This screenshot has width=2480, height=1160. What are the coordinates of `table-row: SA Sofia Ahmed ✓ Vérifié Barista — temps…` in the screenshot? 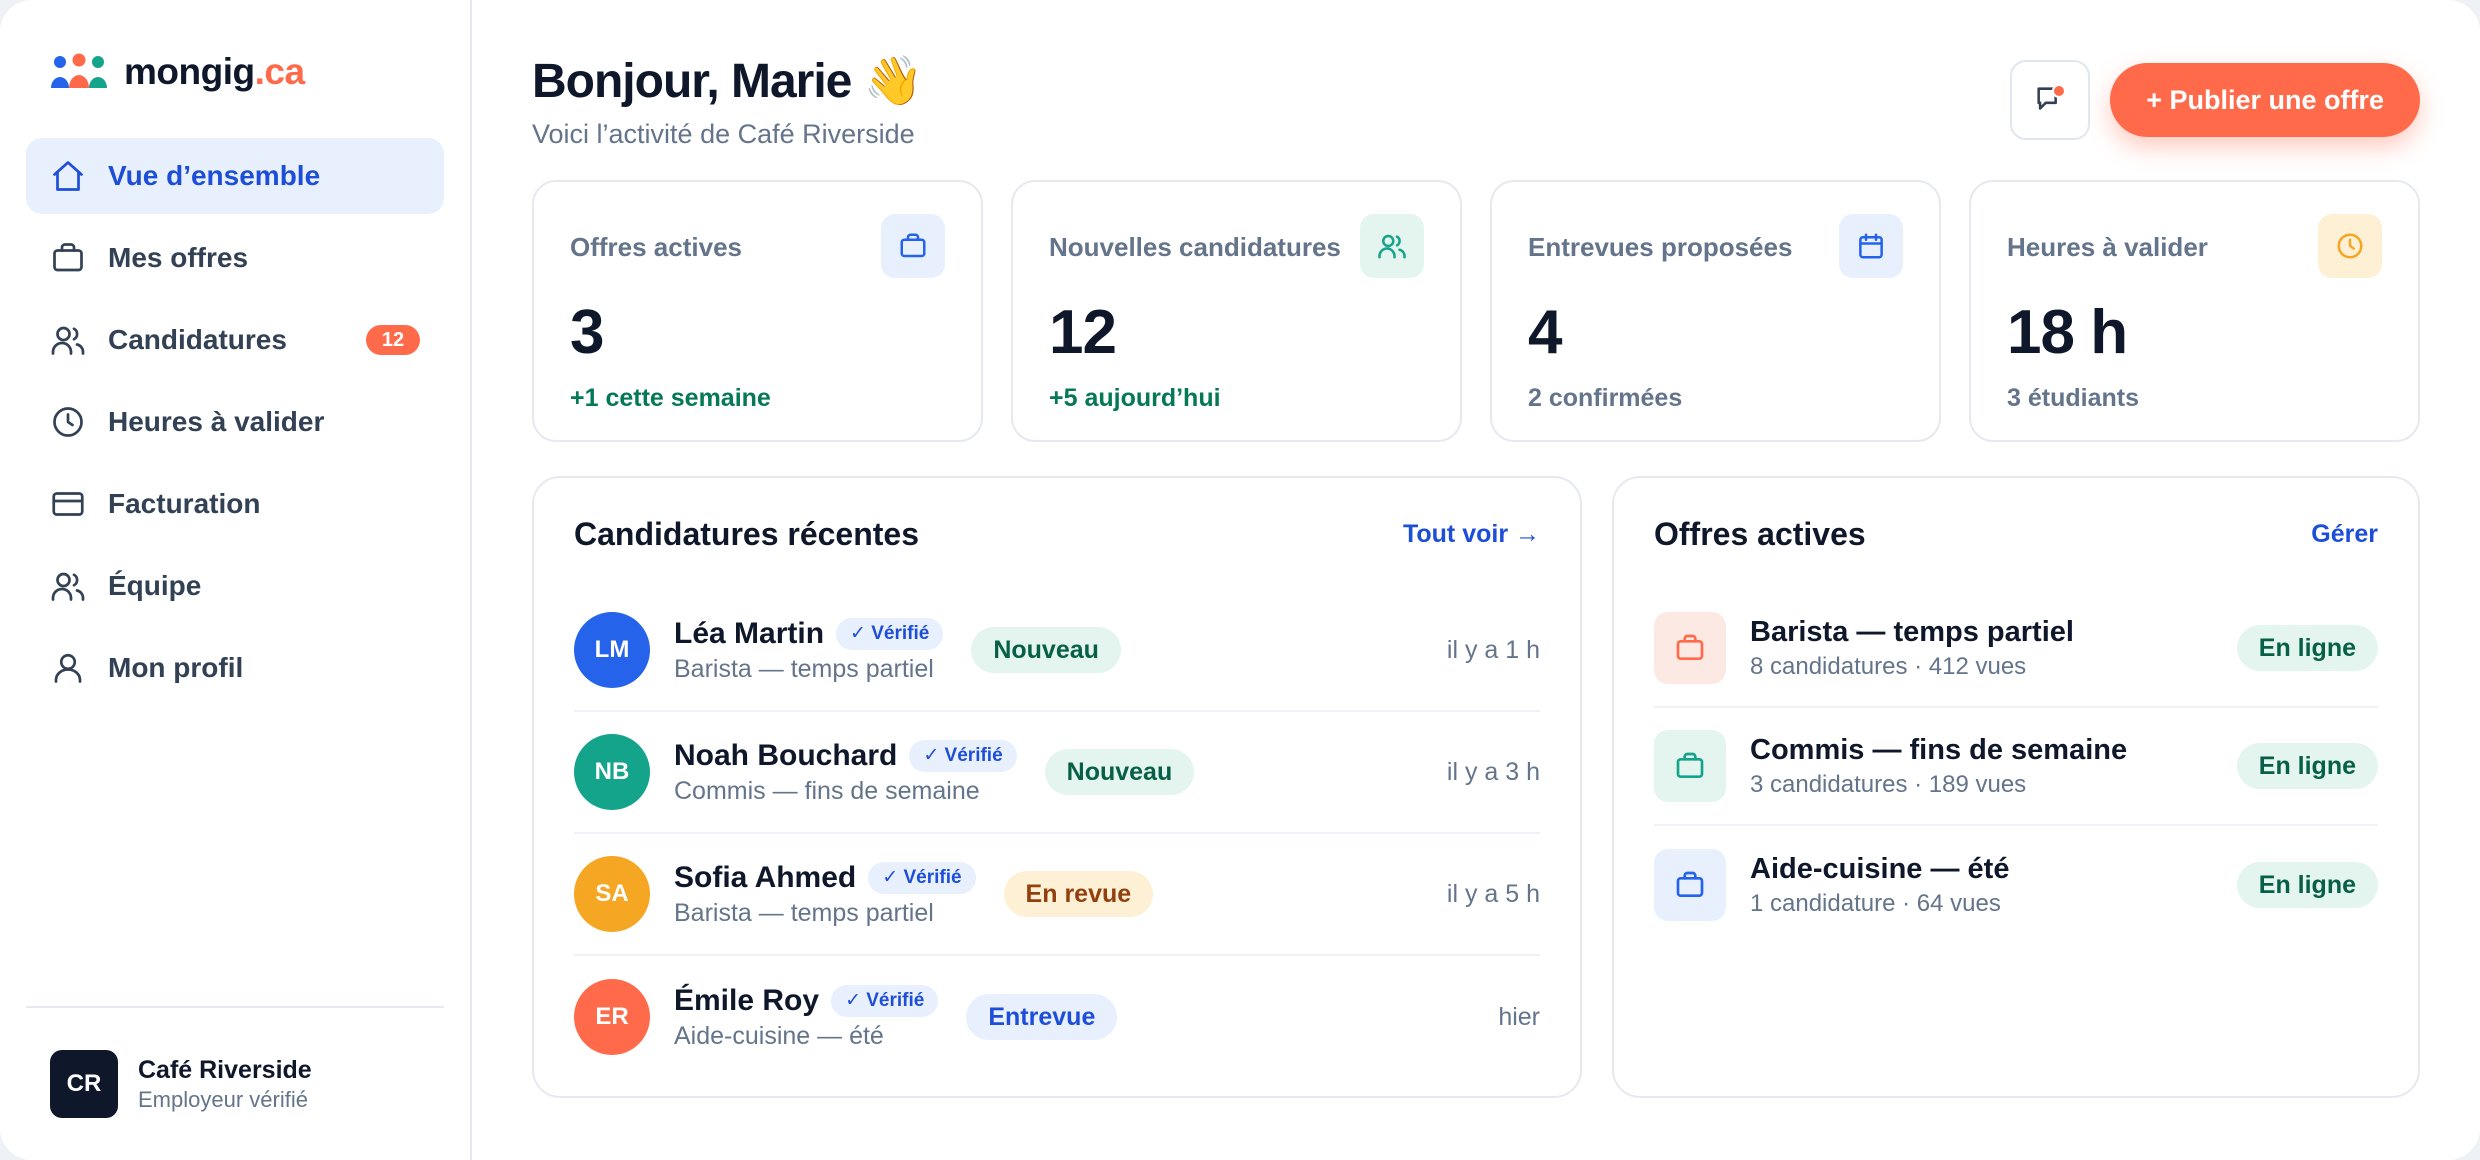 It's located at (1057, 895).